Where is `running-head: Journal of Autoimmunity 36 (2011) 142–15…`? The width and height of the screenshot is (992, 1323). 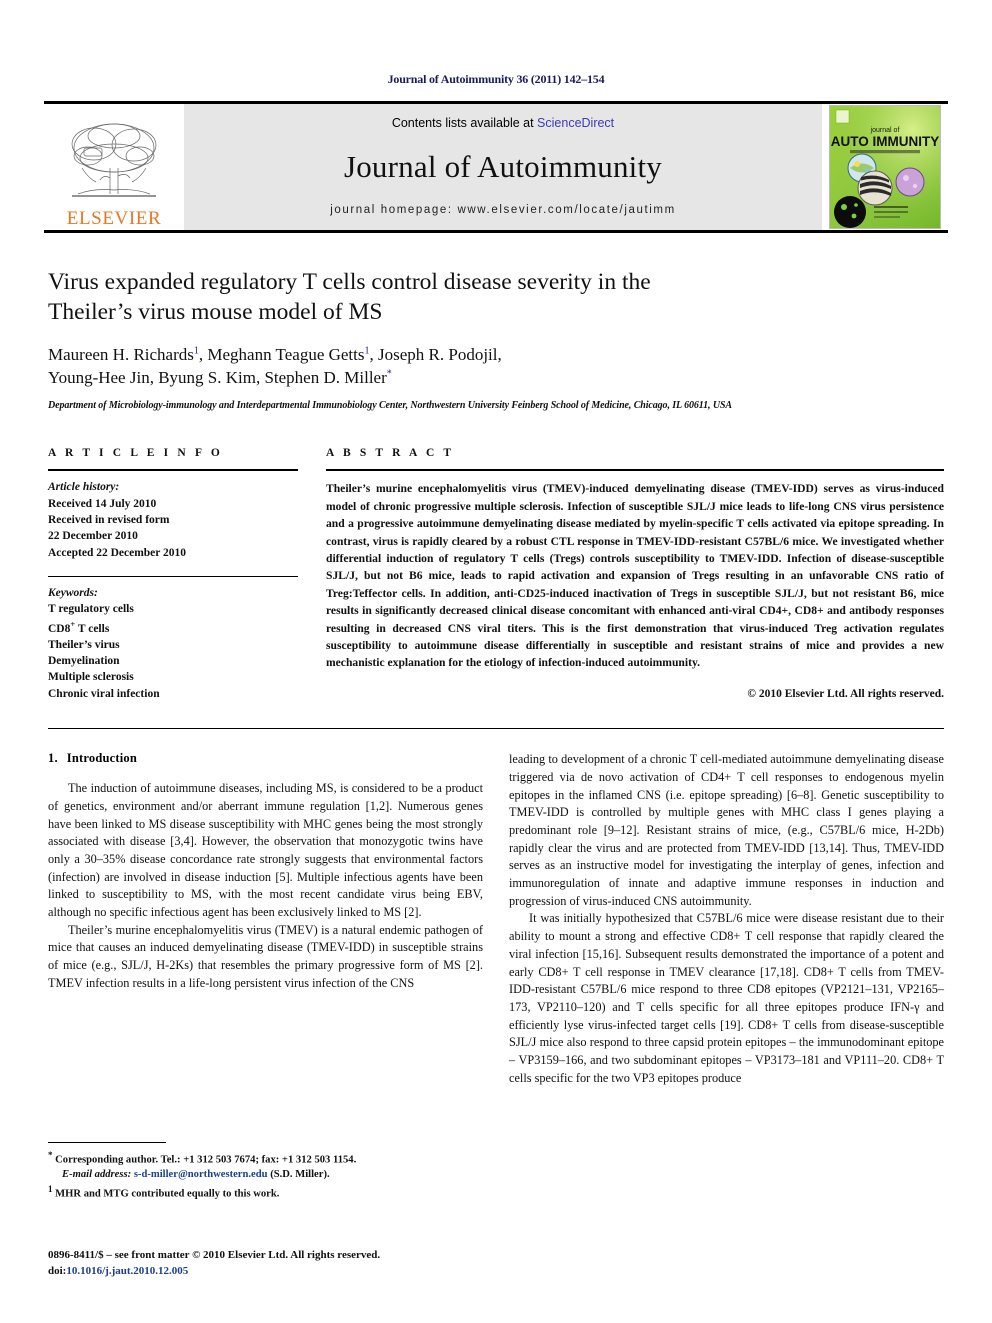
running-head: Journal of Autoimmunity 36 (2011) 142–15… is located at coordinates (496, 79).